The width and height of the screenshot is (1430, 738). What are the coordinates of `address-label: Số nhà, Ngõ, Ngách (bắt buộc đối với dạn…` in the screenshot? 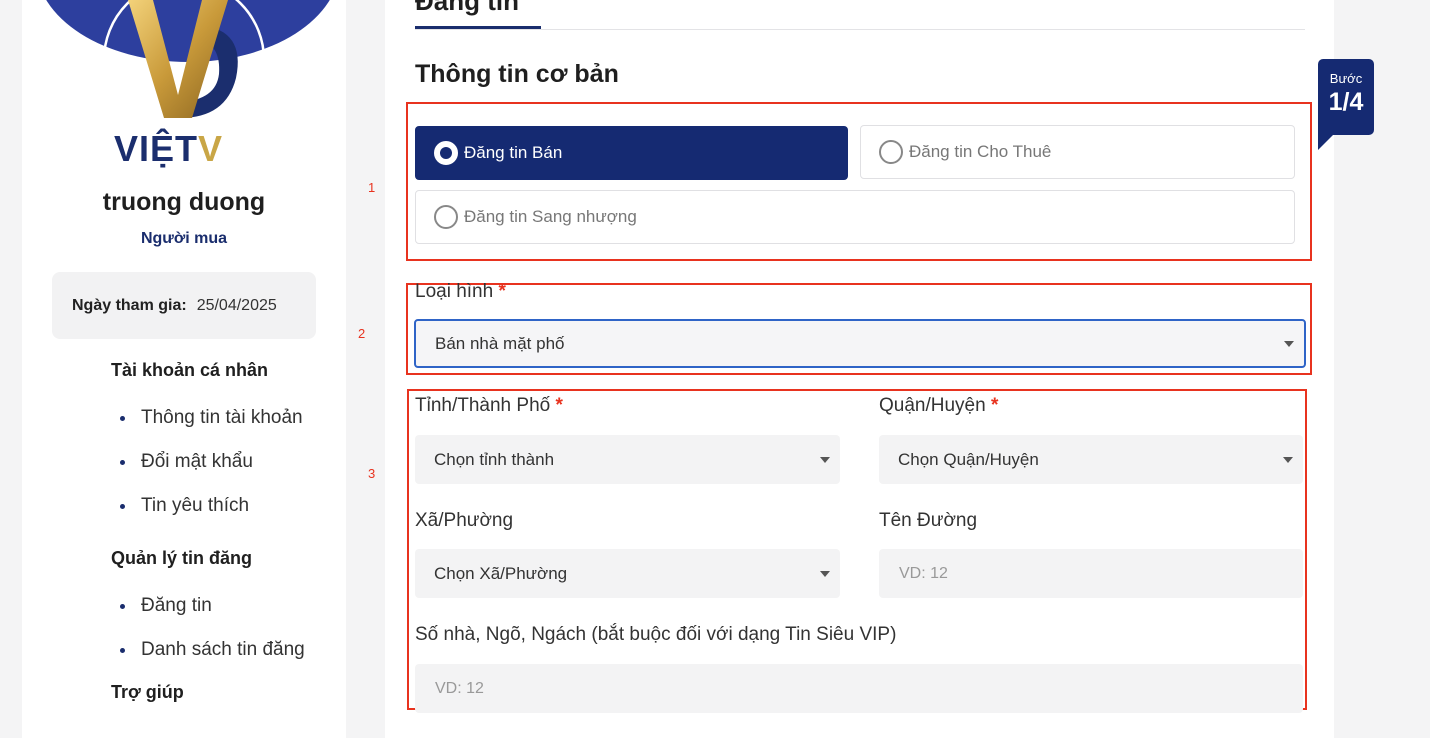 It's located at (656, 634).